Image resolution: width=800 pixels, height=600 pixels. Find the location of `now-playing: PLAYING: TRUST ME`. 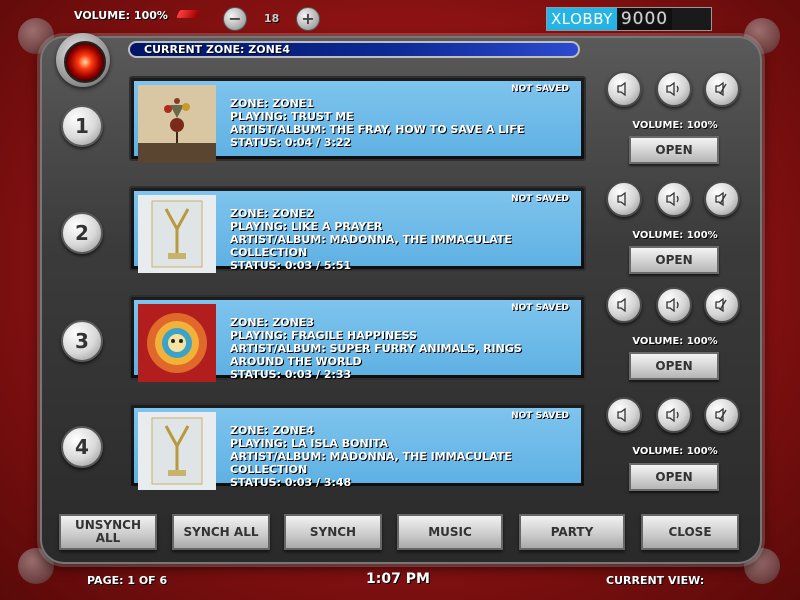

now-playing: PLAYING: TRUST ME is located at coordinates (292, 116).